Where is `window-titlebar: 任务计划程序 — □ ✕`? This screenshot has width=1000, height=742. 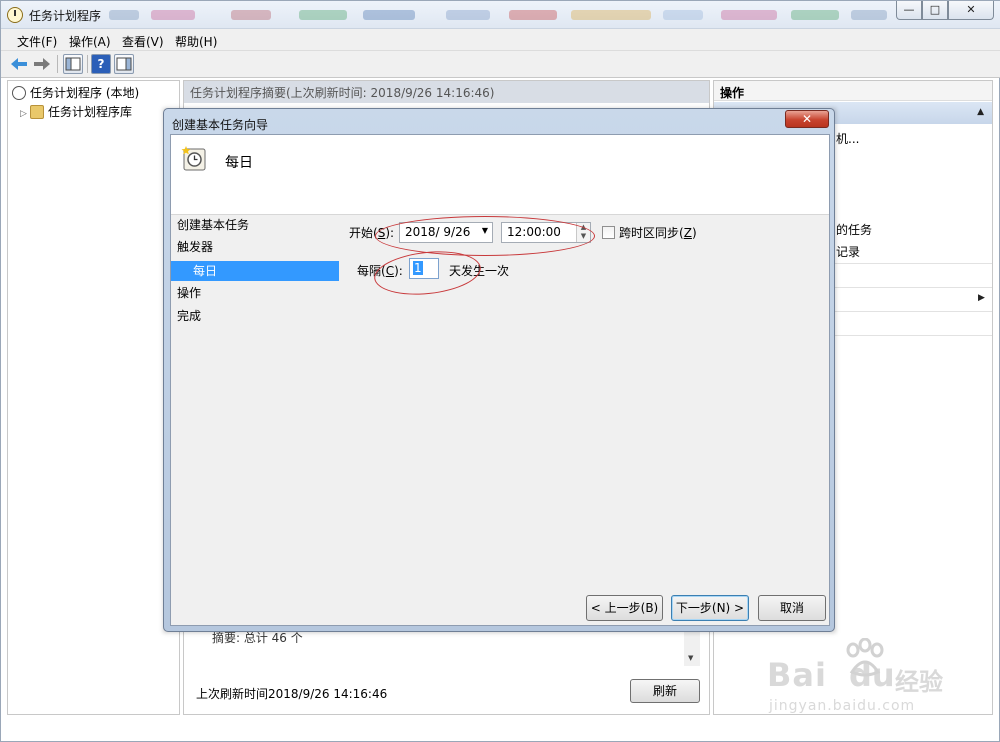 window-titlebar: 任务计划程序 — □ ✕ is located at coordinates (500, 15).